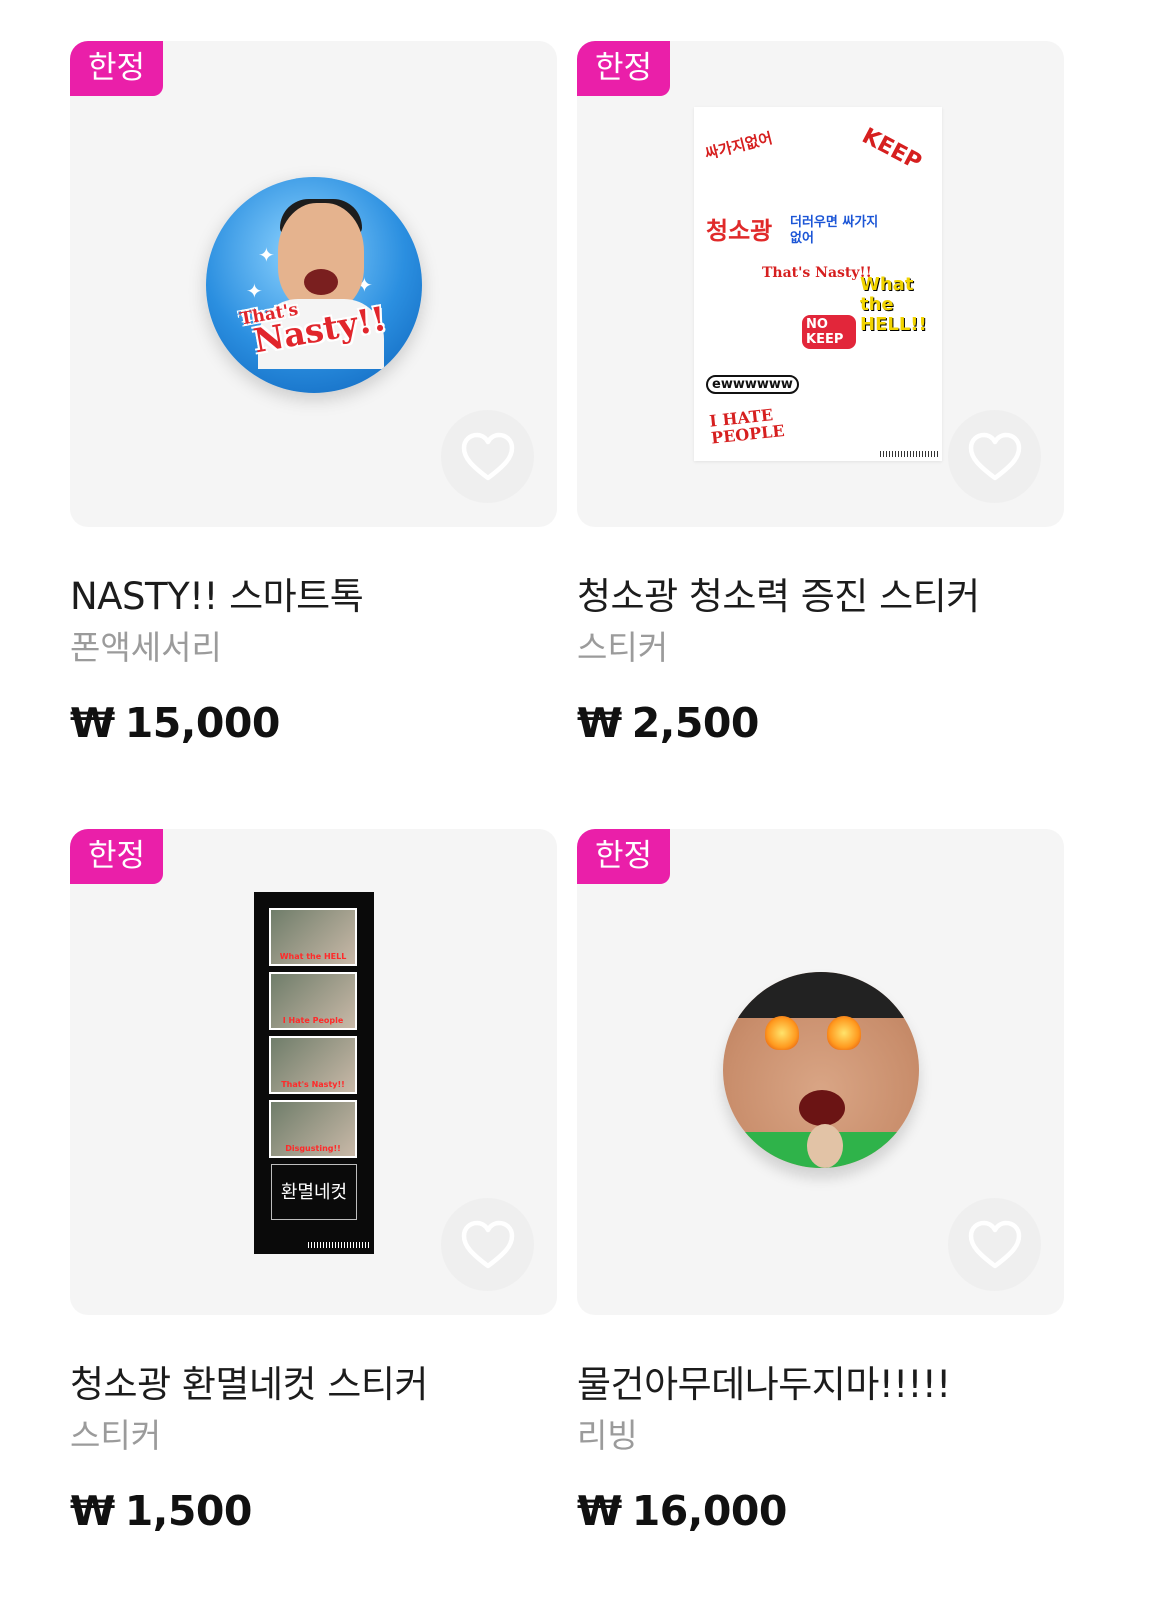  Describe the element at coordinates (249, 1381) in the screenshot. I see `product-title: 청소광 환멸네컷 스티커` at that location.